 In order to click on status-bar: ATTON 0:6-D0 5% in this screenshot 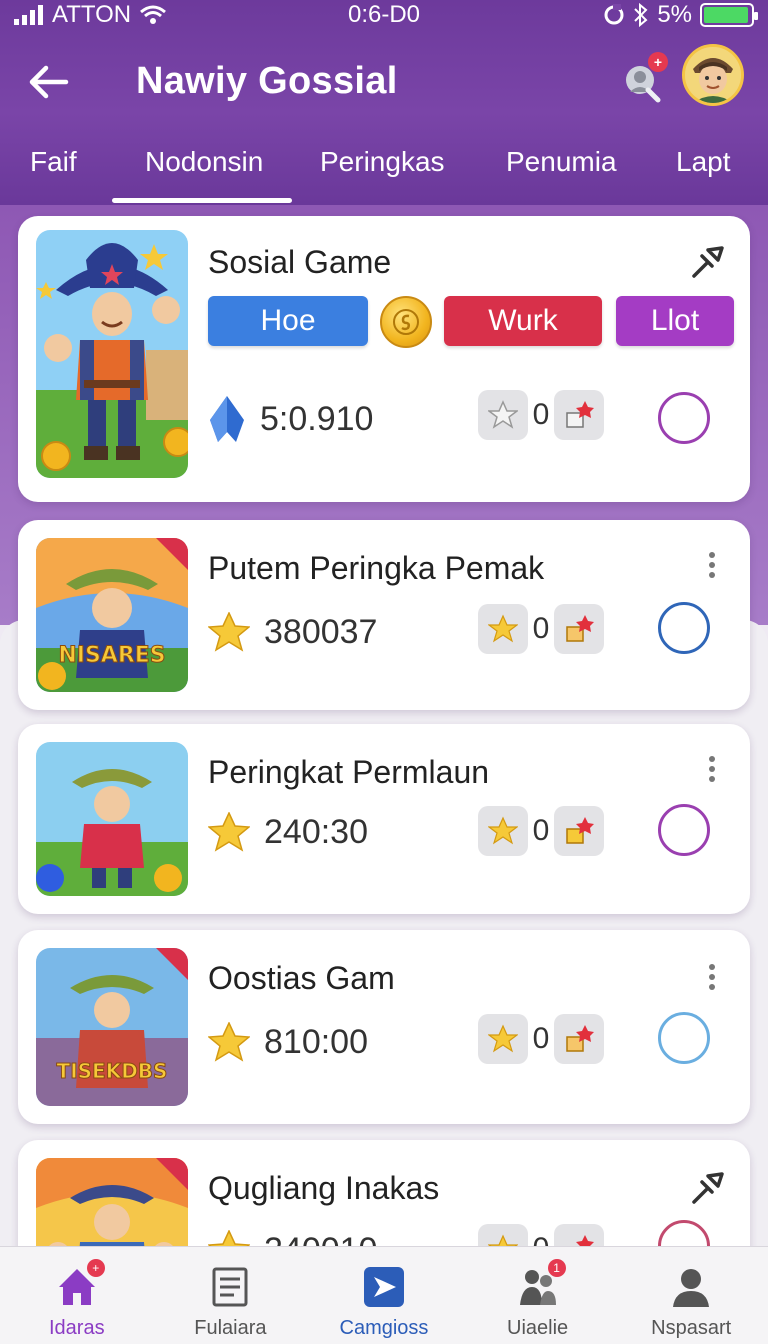, I will do `click(384, 15)`.